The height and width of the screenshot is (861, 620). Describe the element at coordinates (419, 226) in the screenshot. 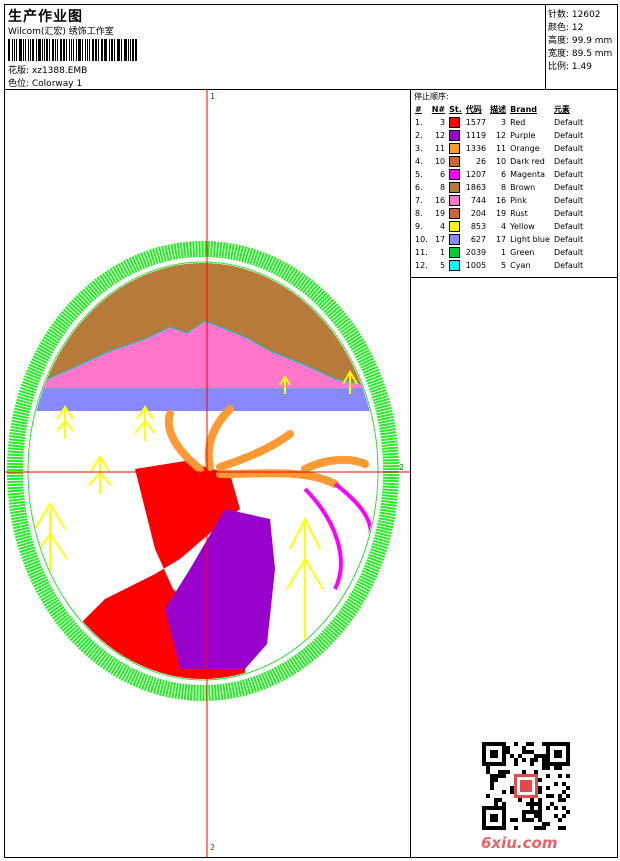

I see `row-index: 9.` at that location.